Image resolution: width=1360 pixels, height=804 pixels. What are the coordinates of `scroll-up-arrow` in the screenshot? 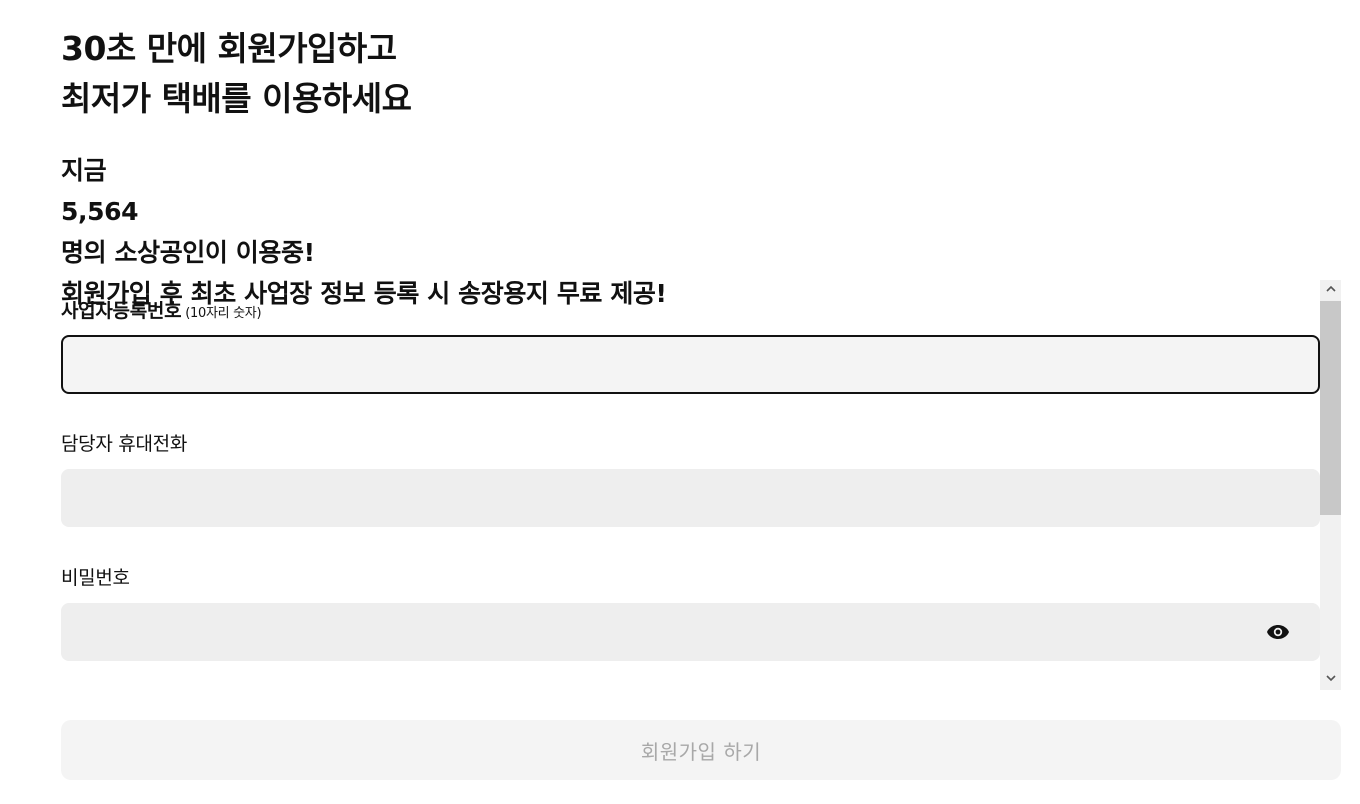 It's located at (1330, 290).